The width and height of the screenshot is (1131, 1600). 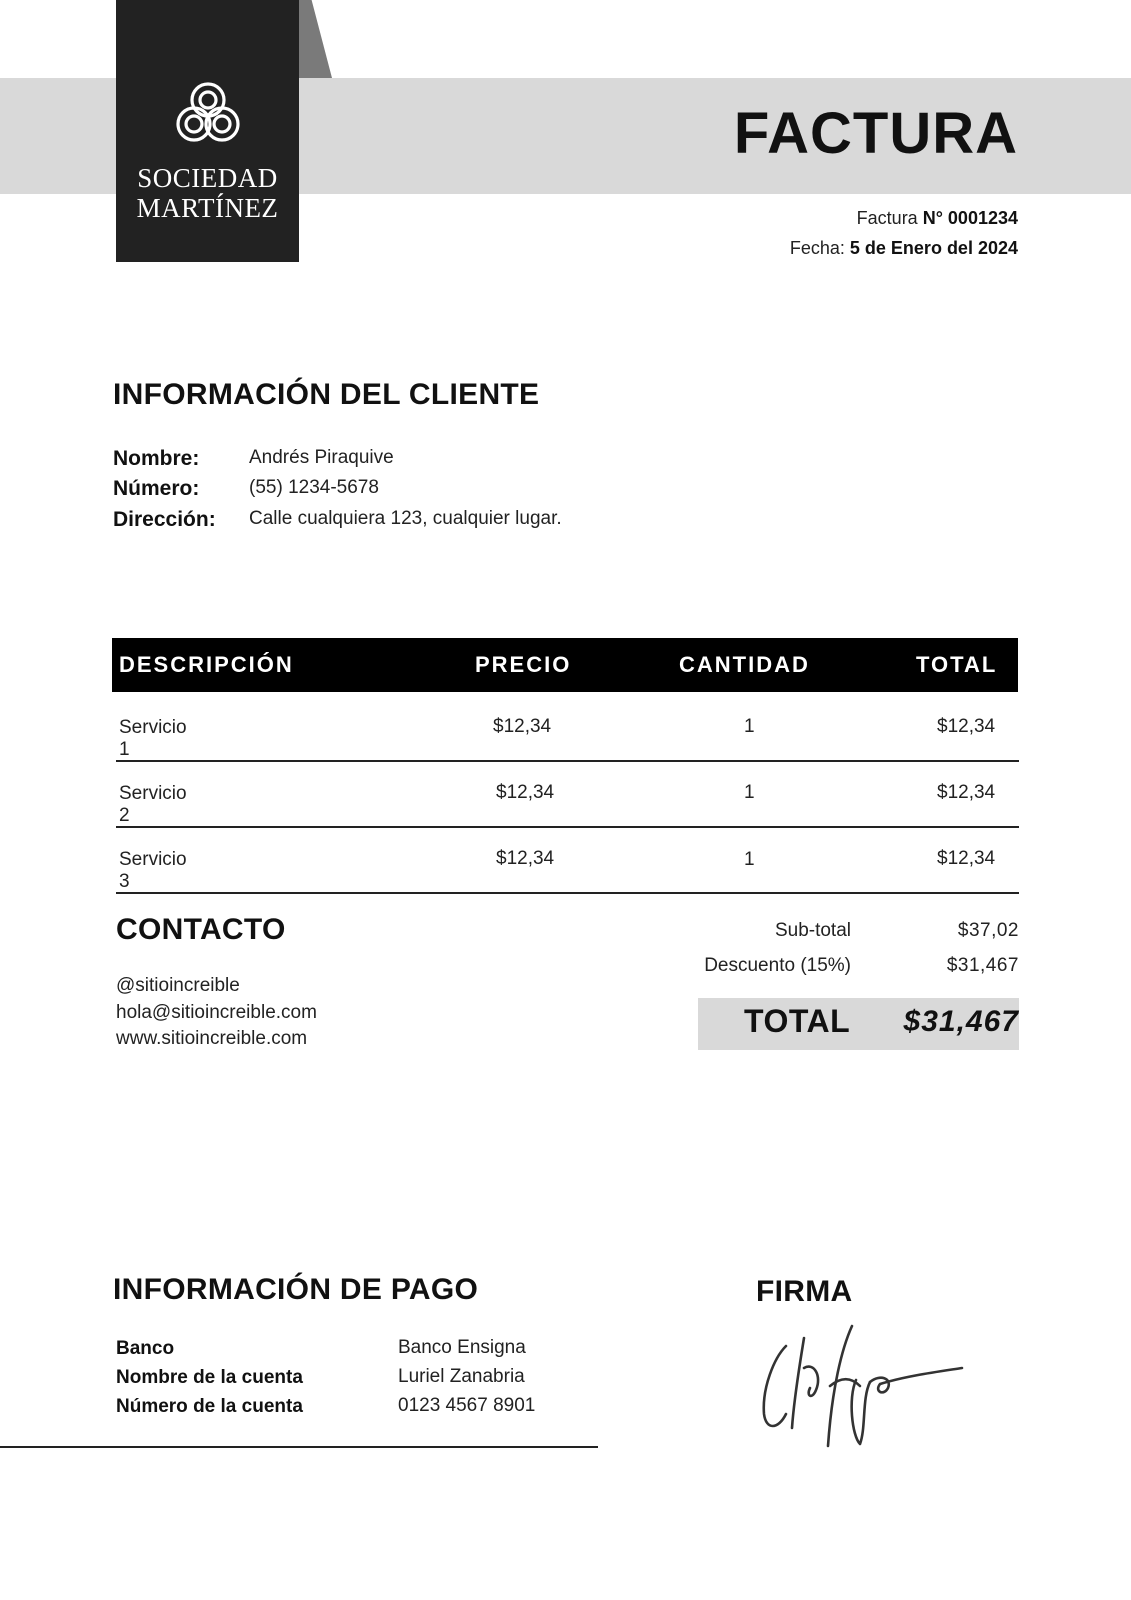 What do you see at coordinates (207, 112) in the screenshot?
I see `knot-emblem-icon` at bounding box center [207, 112].